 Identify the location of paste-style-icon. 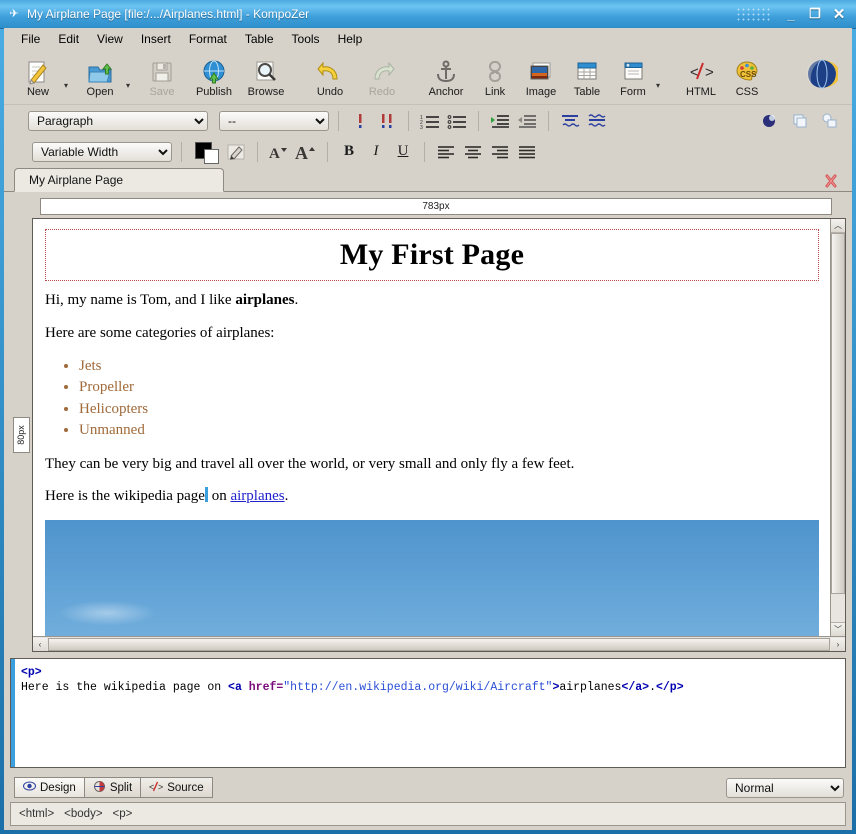
(830, 121).